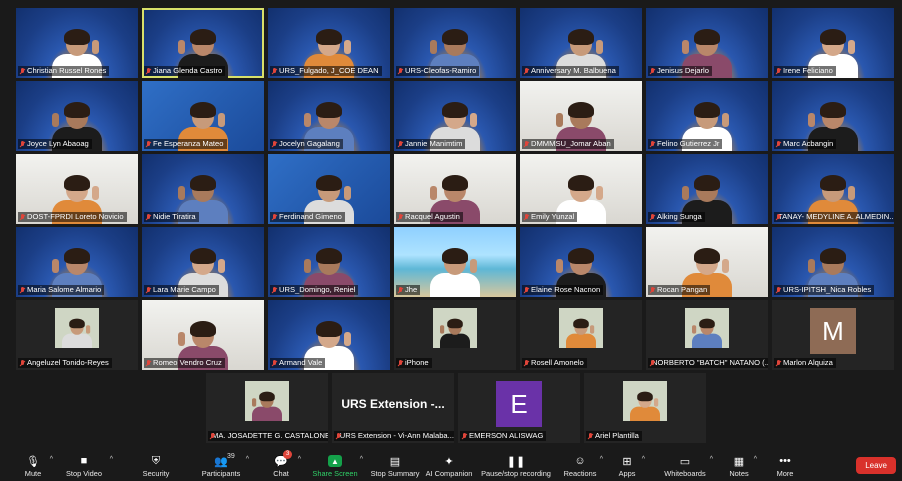  What do you see at coordinates (329, 70) in the screenshot?
I see `participant-name: URS_Fulgado, J_COE DEAN` at bounding box center [329, 70].